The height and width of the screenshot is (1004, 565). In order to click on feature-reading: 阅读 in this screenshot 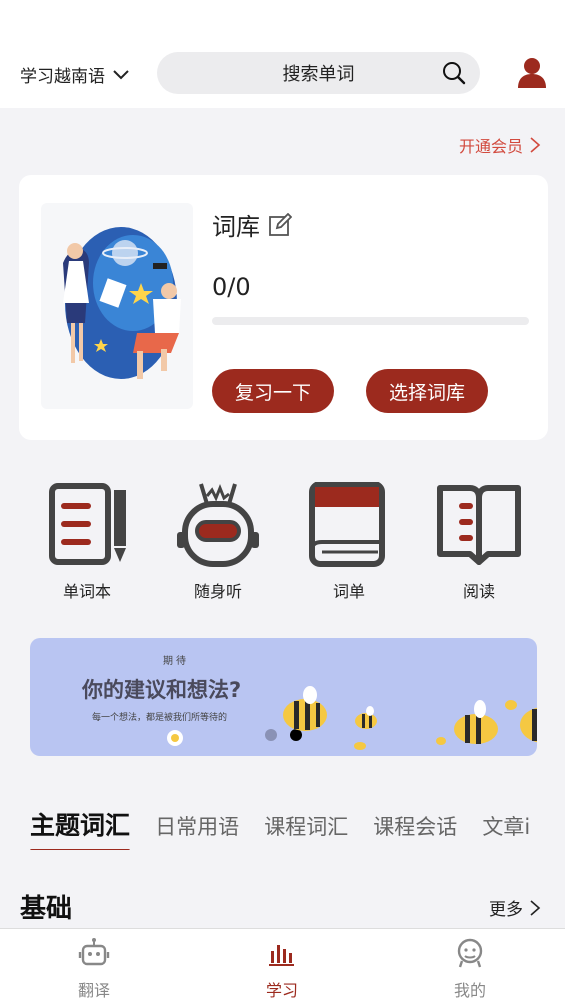, I will do `click(479, 542)`.